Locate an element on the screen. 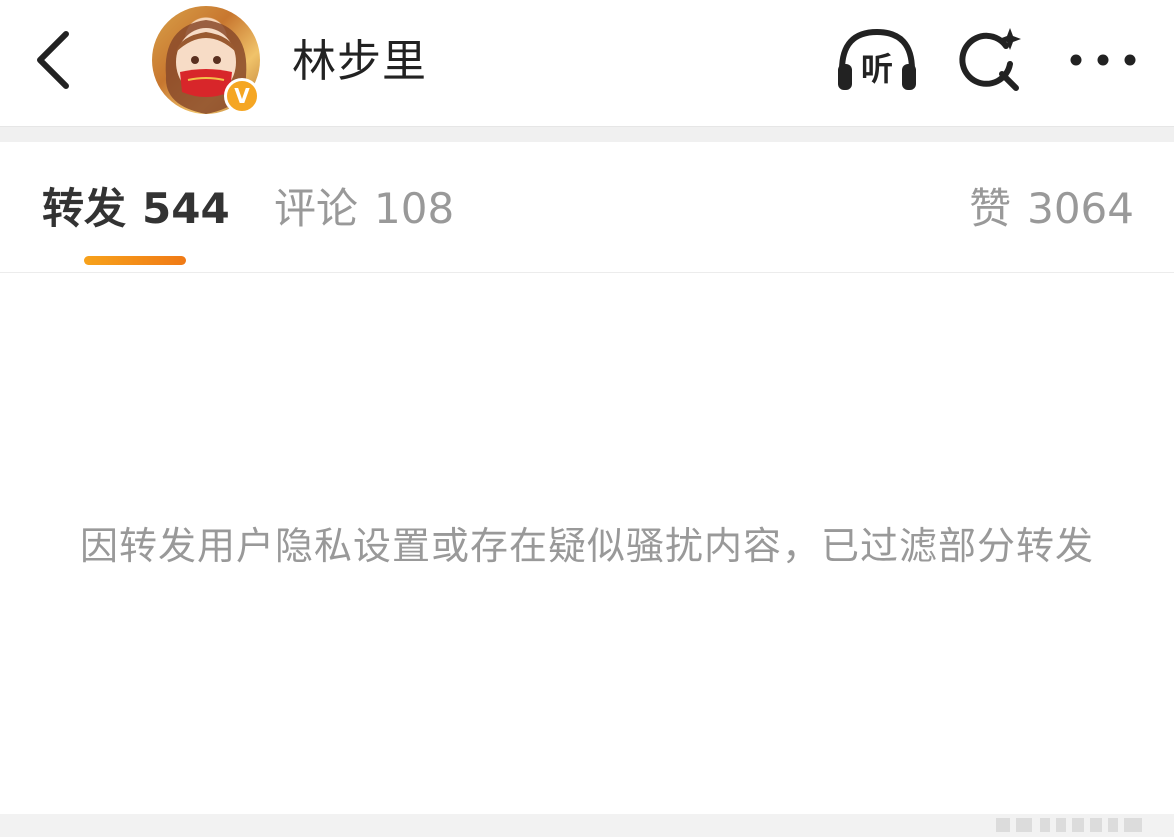  filter-notice: 因转发用户隐私设置或存在疑似骚扰内容，已过滤部分转发 is located at coordinates (586, 546).